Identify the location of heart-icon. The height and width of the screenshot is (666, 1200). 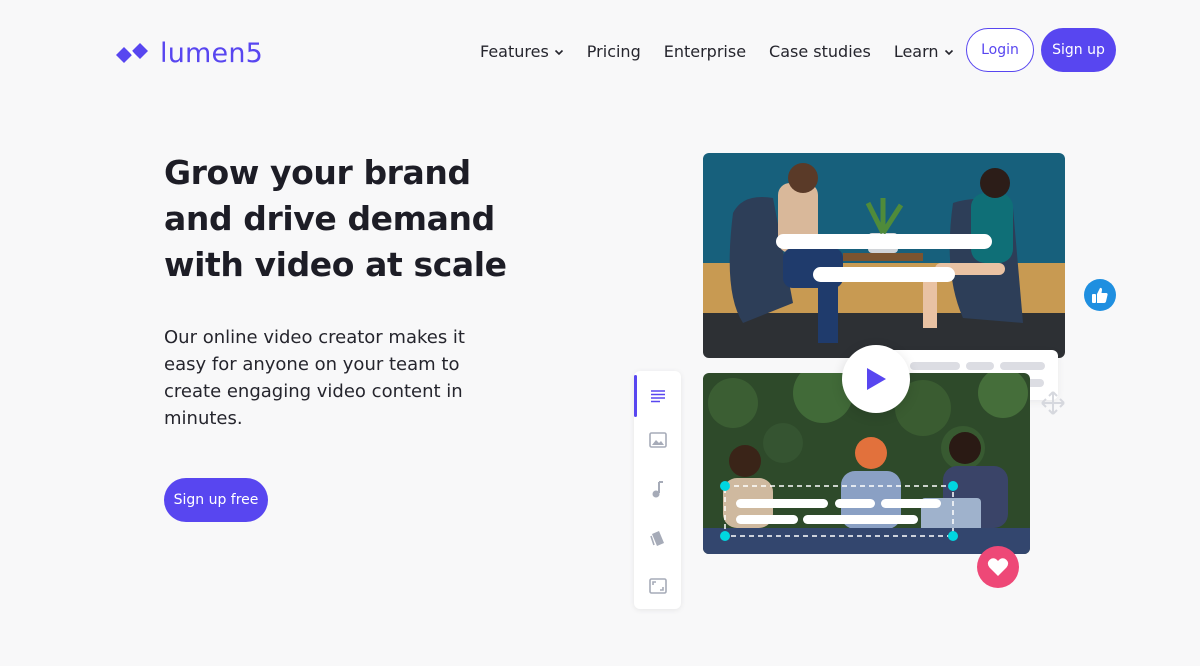
(998, 567).